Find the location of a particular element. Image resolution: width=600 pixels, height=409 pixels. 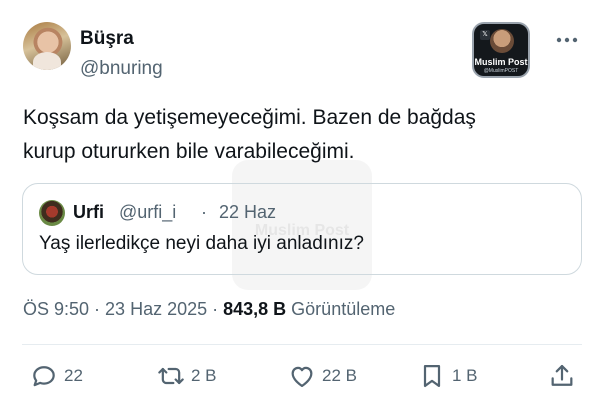

share-icon is located at coordinates (562, 375).